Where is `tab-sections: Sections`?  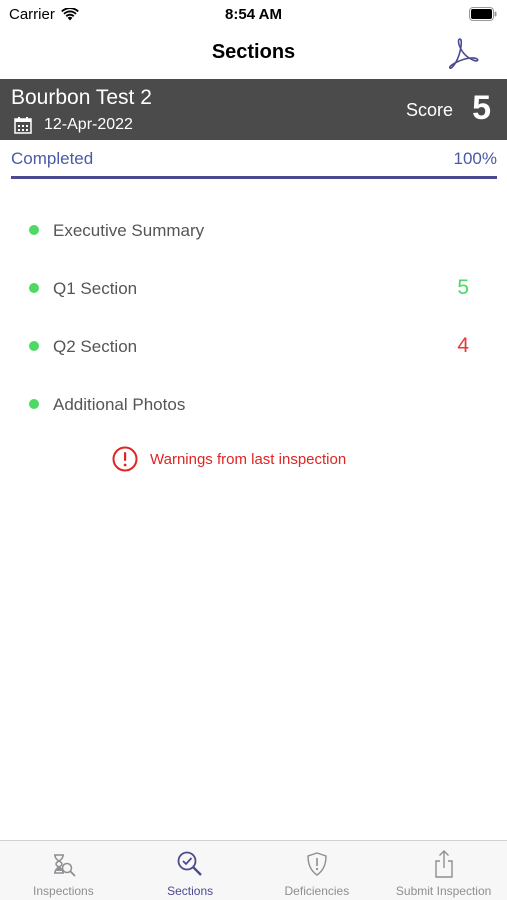
tab-sections: Sections is located at coordinates (190, 870).